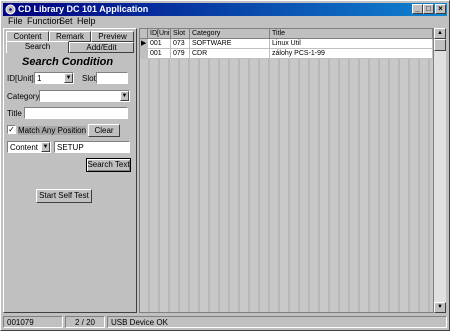 This screenshot has height=331, width=450. What do you see at coordinates (180, 34) in the screenshot?
I see `column-slot: Slot` at bounding box center [180, 34].